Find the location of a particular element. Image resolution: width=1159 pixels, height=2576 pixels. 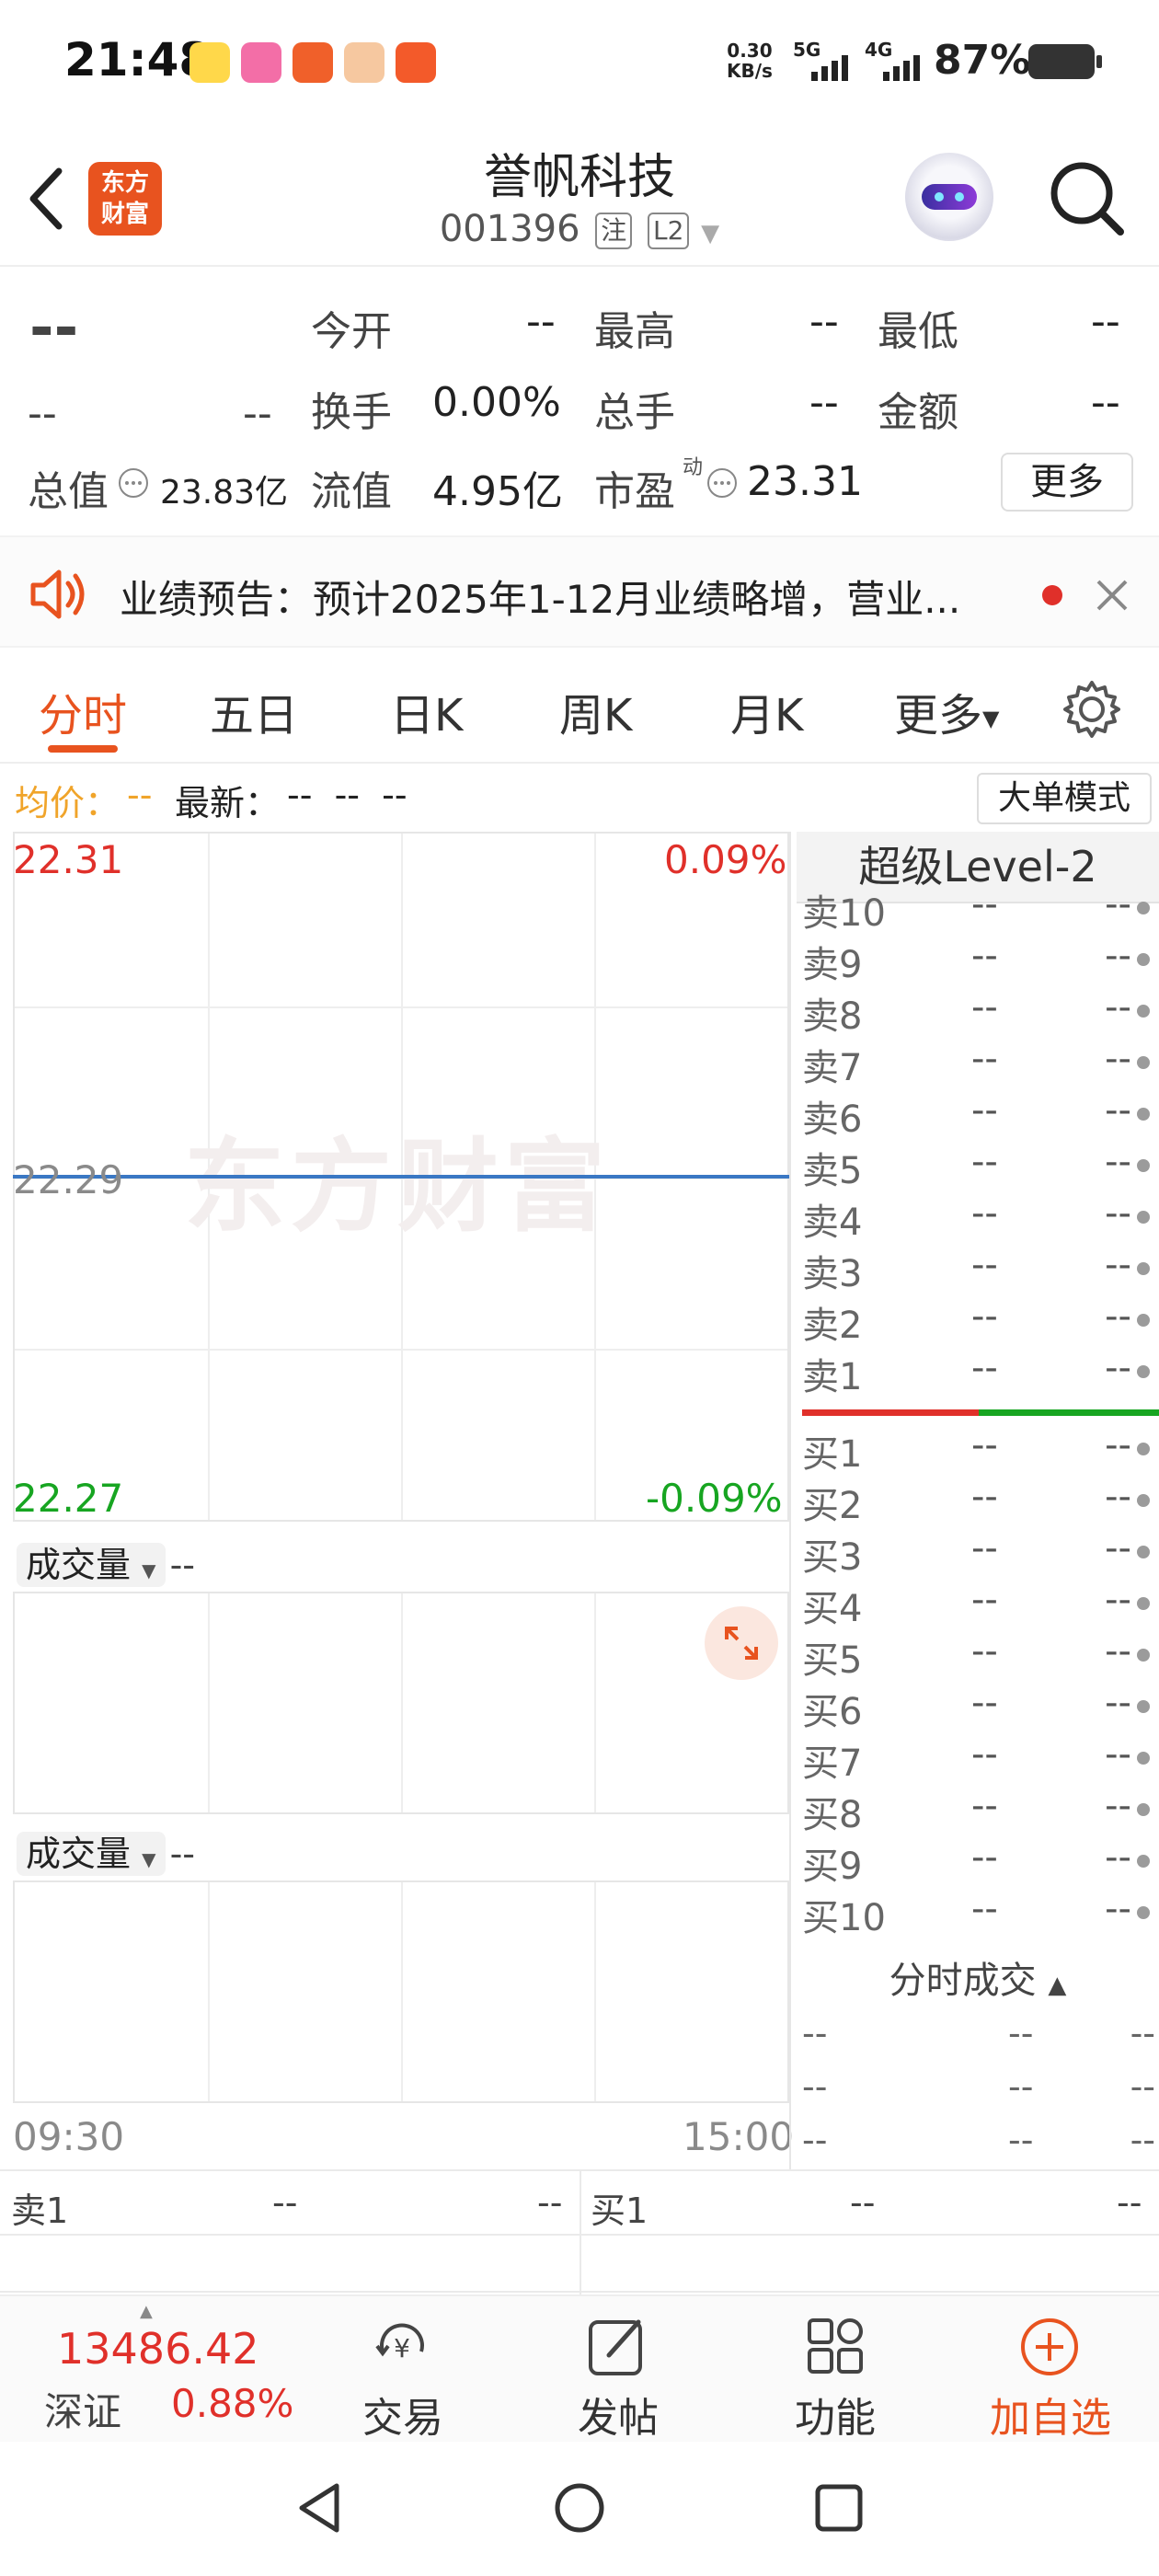

sell-order-row: 卖2 -- -- is located at coordinates (980, 1321).